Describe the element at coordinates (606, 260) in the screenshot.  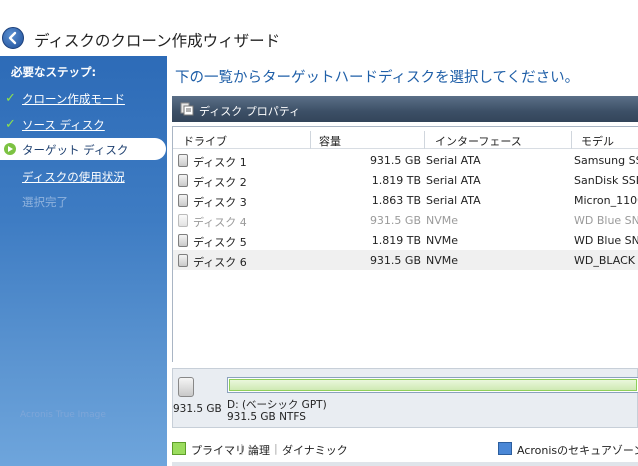
I see `disk-model: WD_BLACK S` at that location.